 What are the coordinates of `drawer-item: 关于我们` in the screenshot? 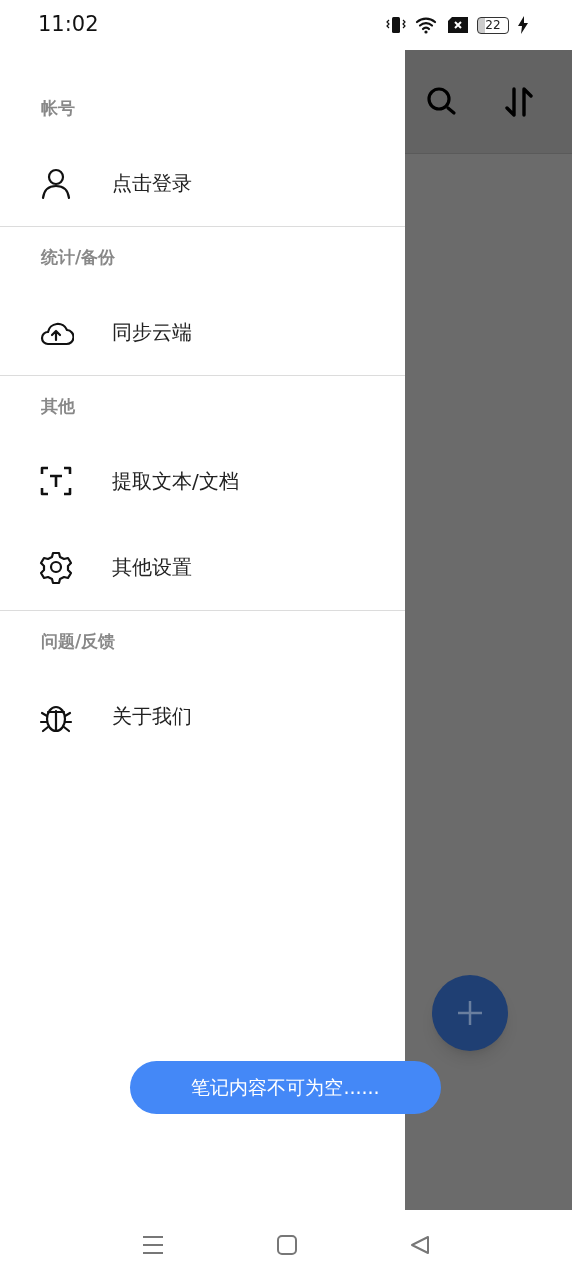 It's located at (202, 716).